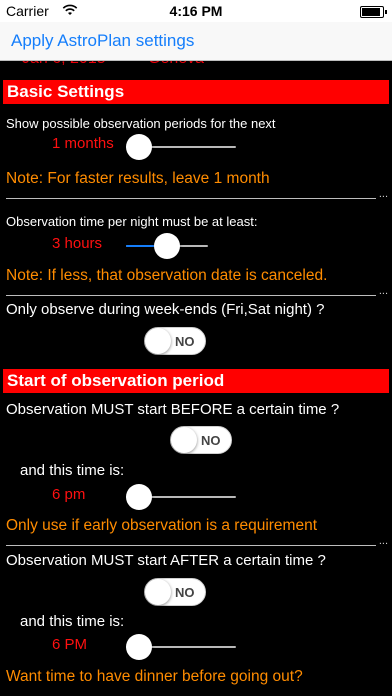 Image resolution: width=392 pixels, height=696 pixels. I want to click on start-period-header: Start of observation period, so click(196, 381).